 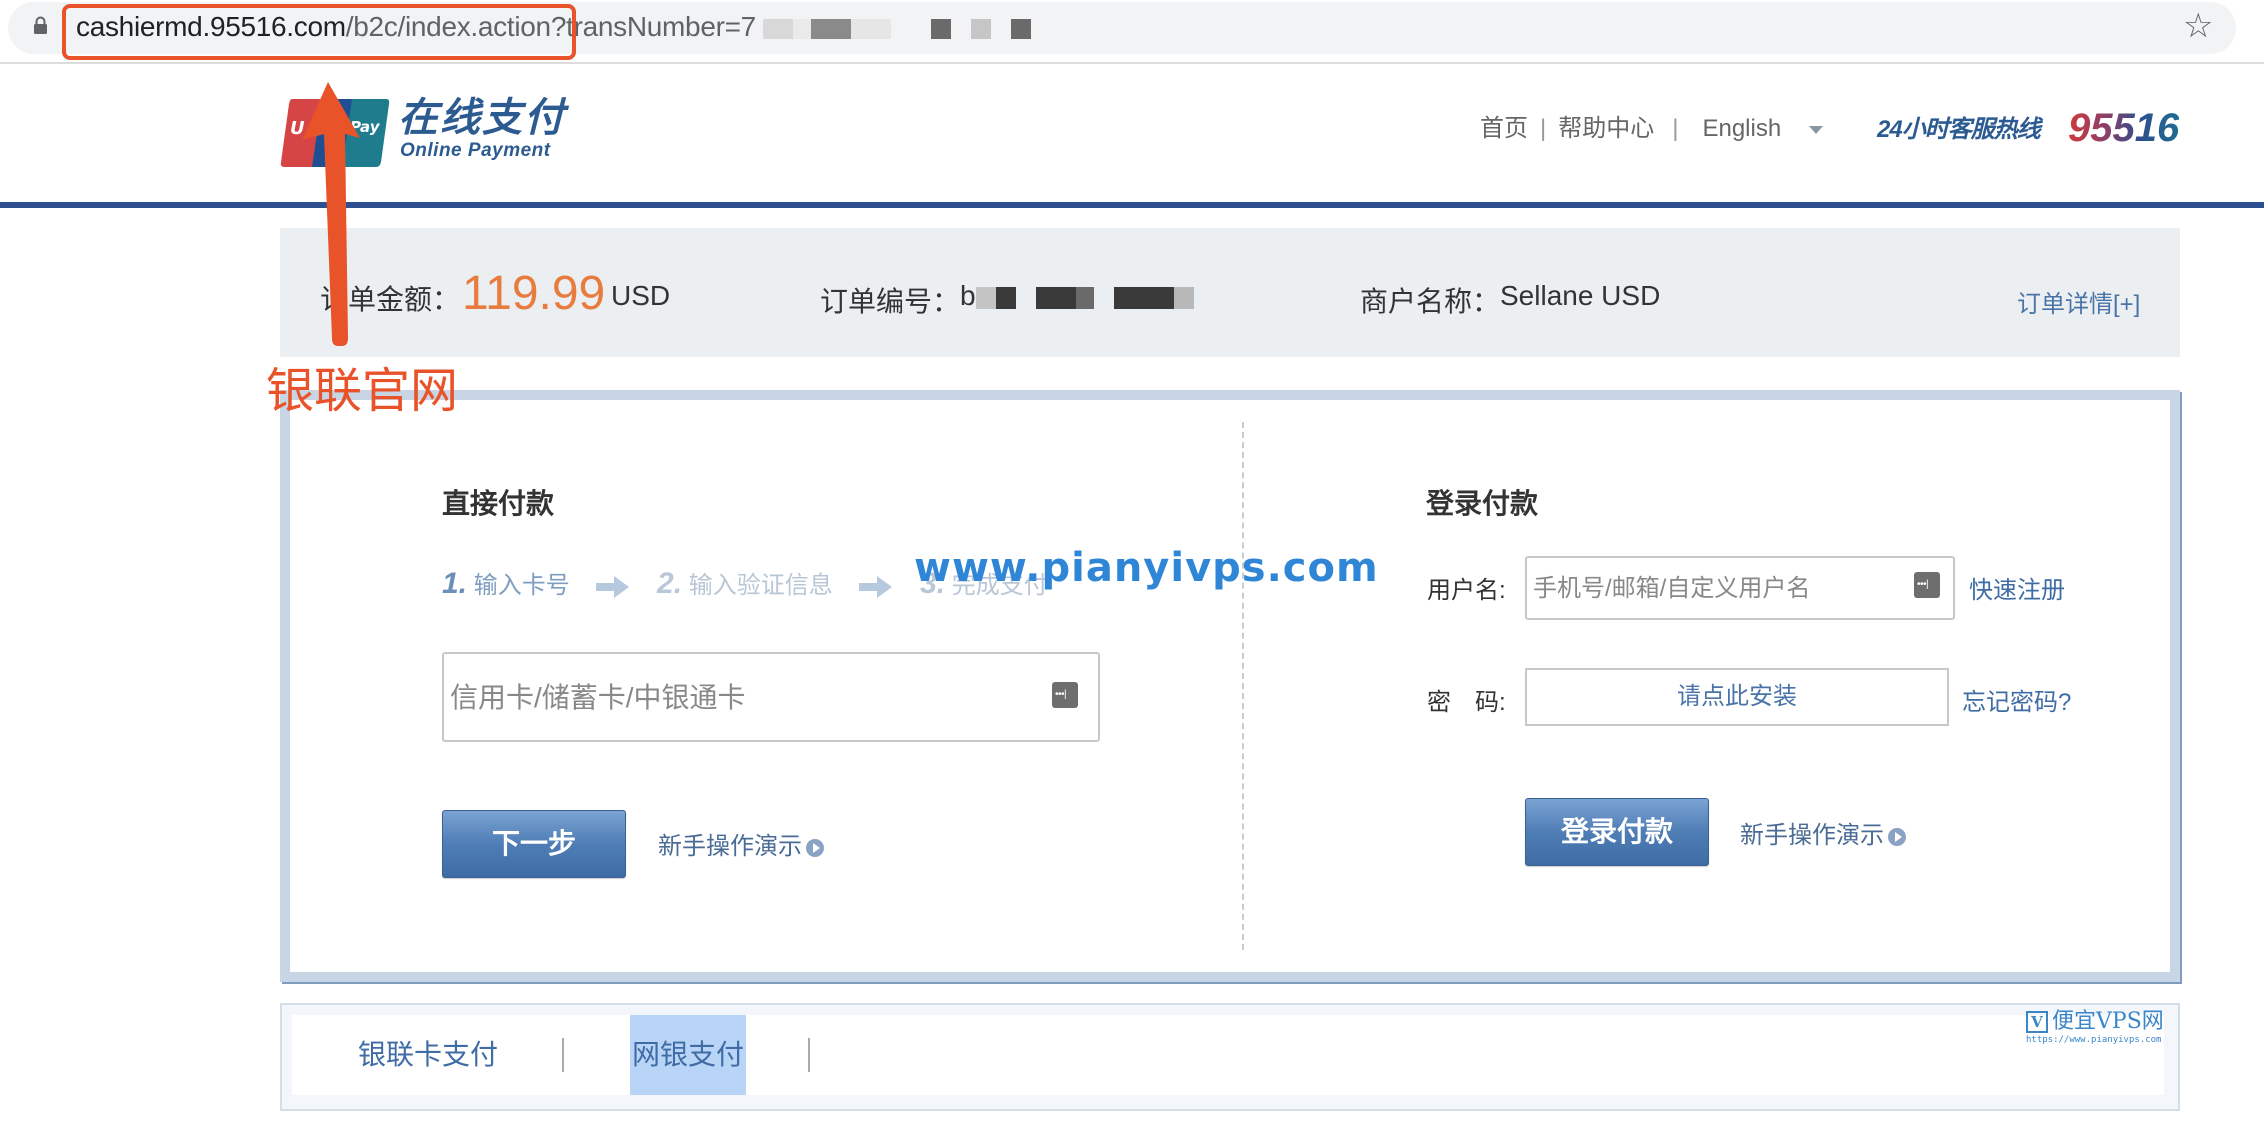 What do you see at coordinates (1482, 503) in the screenshot?
I see `login-pay-heading: 登录付款` at bounding box center [1482, 503].